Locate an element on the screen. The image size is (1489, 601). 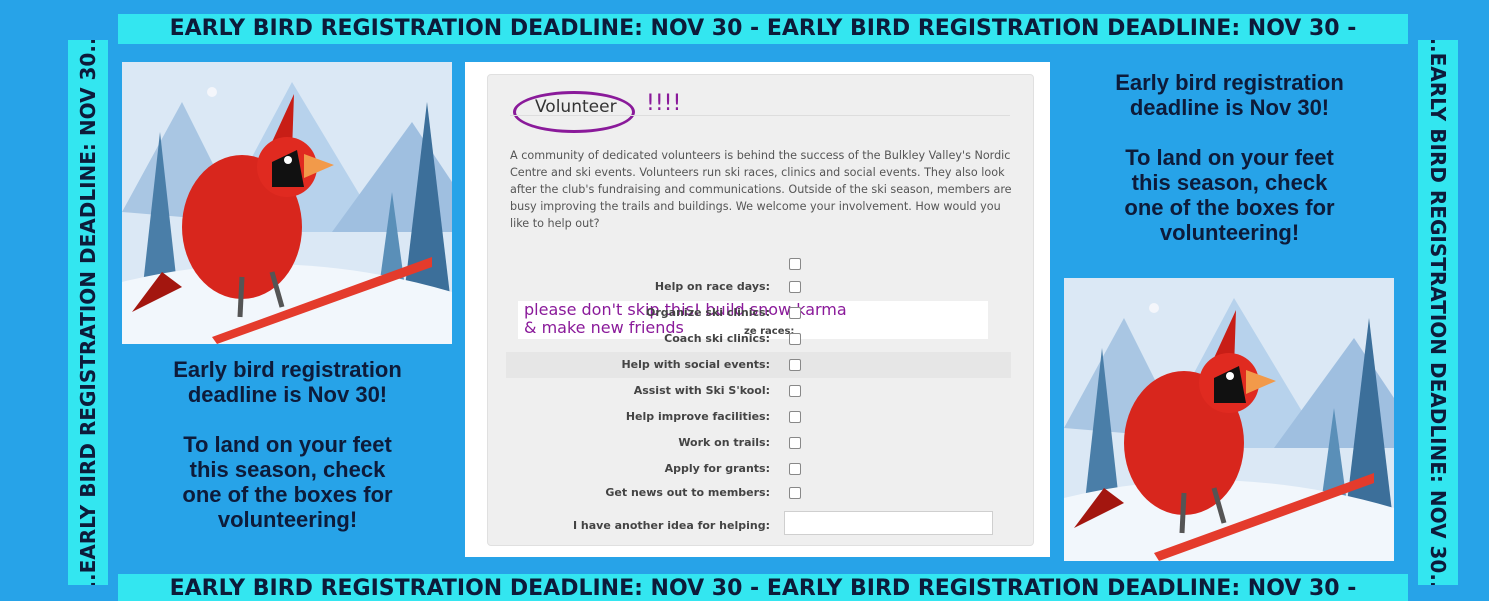
idea-input is located at coordinates (888, 523).